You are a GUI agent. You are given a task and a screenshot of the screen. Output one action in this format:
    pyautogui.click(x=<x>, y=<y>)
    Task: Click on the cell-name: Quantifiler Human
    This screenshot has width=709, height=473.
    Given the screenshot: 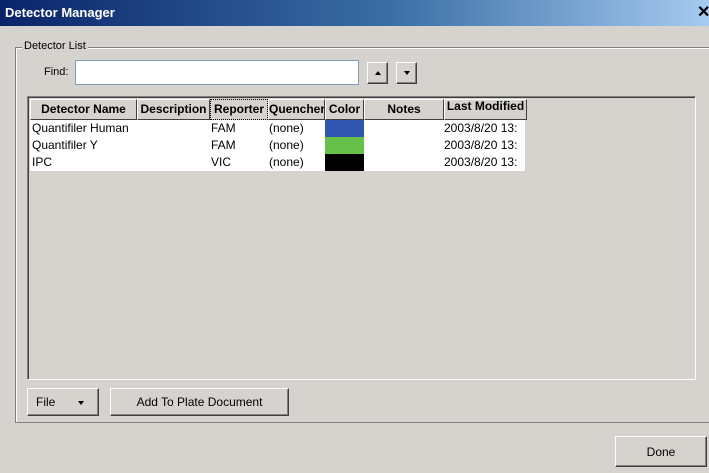 What is the action you would take?
    pyautogui.click(x=80, y=128)
    